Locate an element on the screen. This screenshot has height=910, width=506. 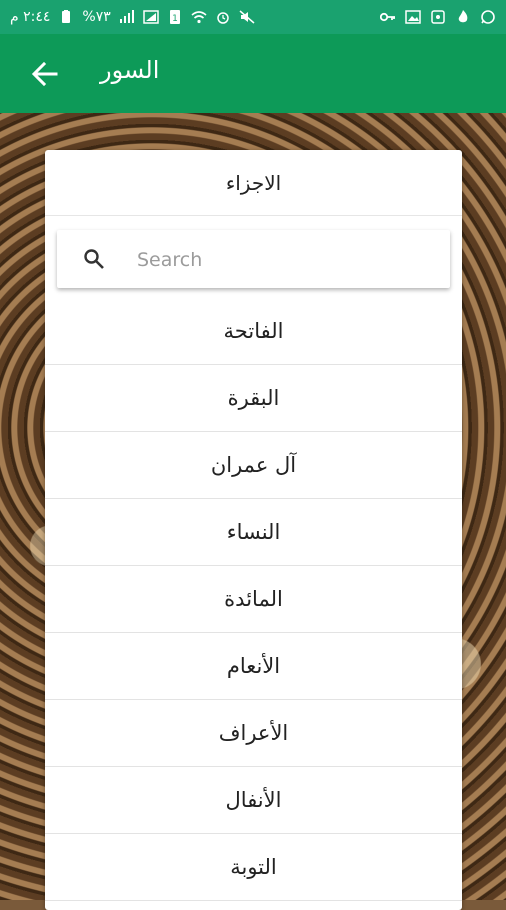
status-left: ٢:٤٤ م %٧٣ 1 is located at coordinates (132, 17).